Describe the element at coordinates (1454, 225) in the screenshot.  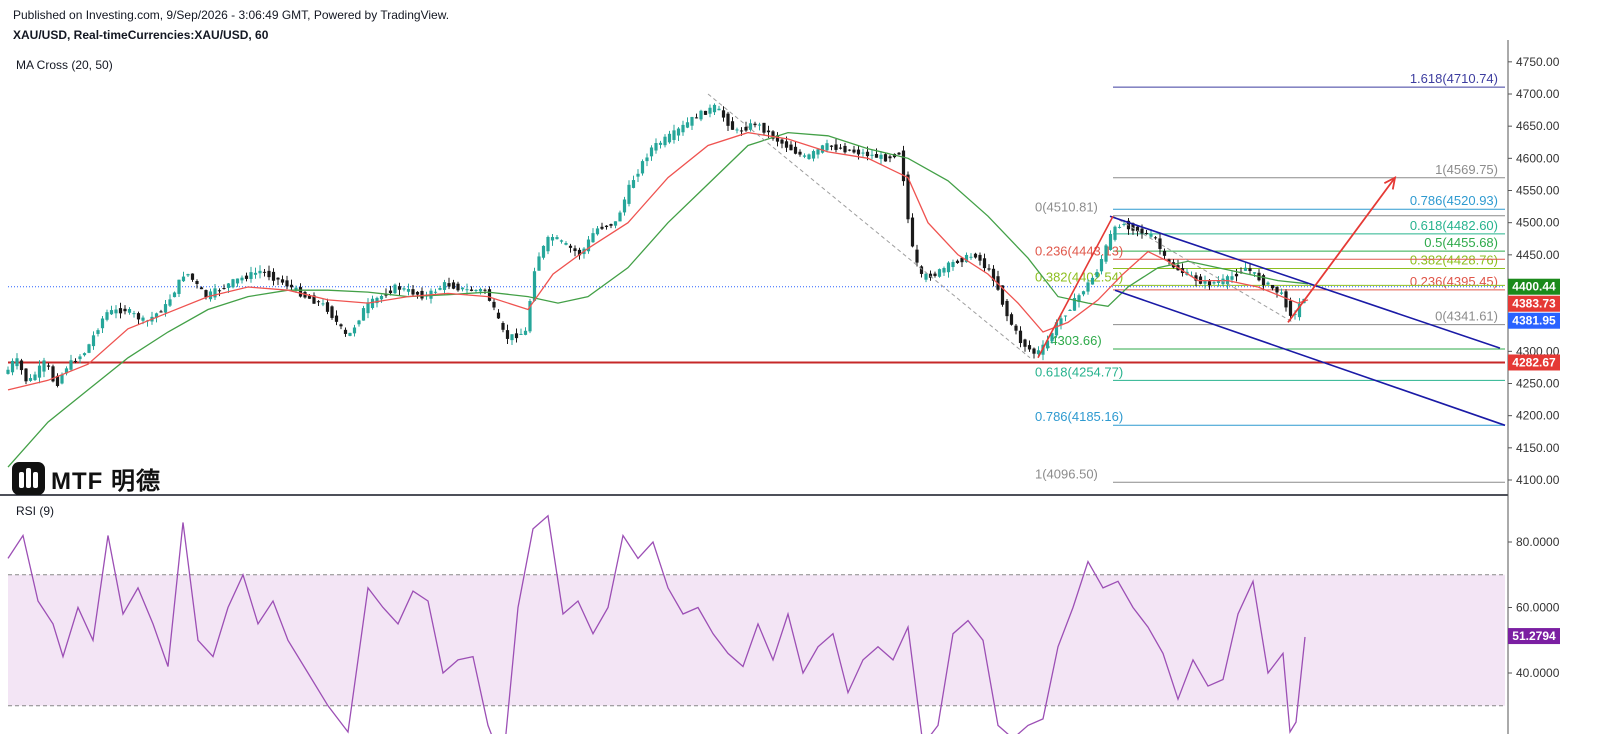
I see `fib-level-label: 0.618(4482.60)` at that location.